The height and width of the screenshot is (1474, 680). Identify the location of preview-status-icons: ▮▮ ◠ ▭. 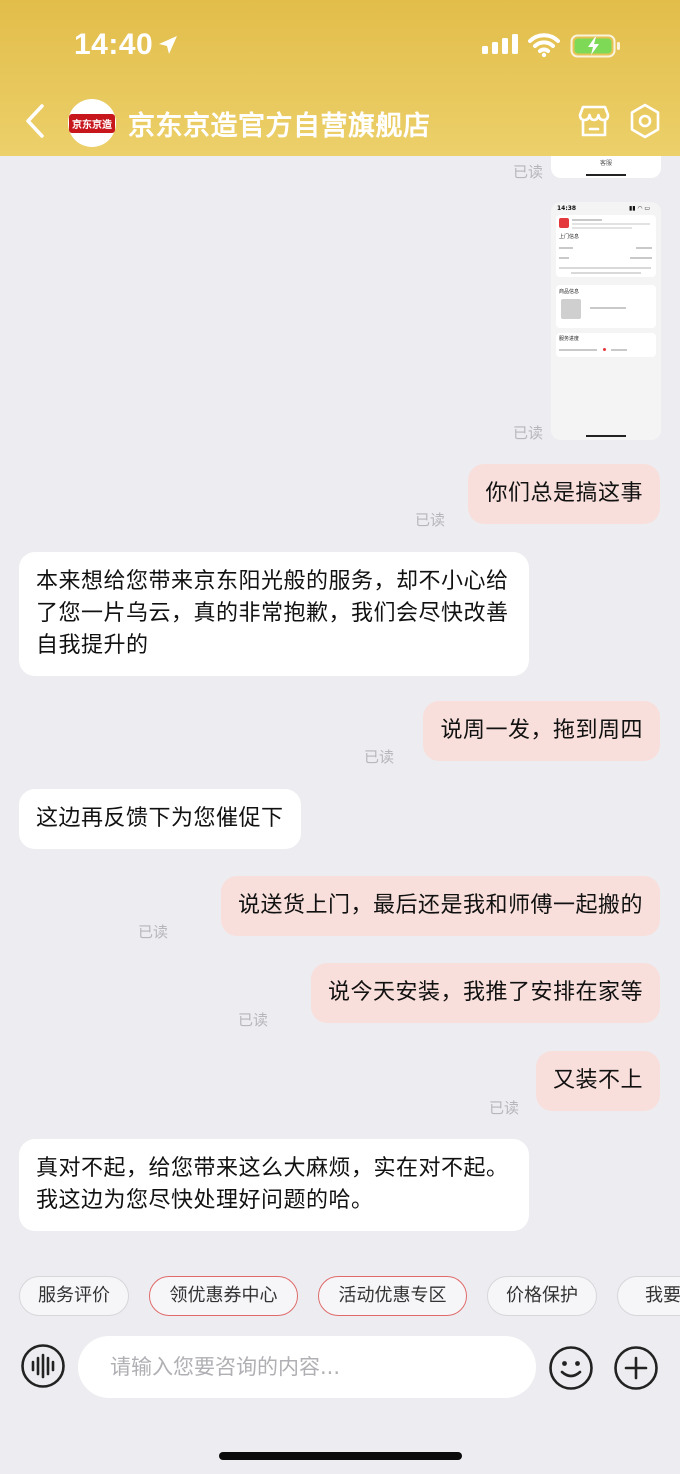
(640, 208).